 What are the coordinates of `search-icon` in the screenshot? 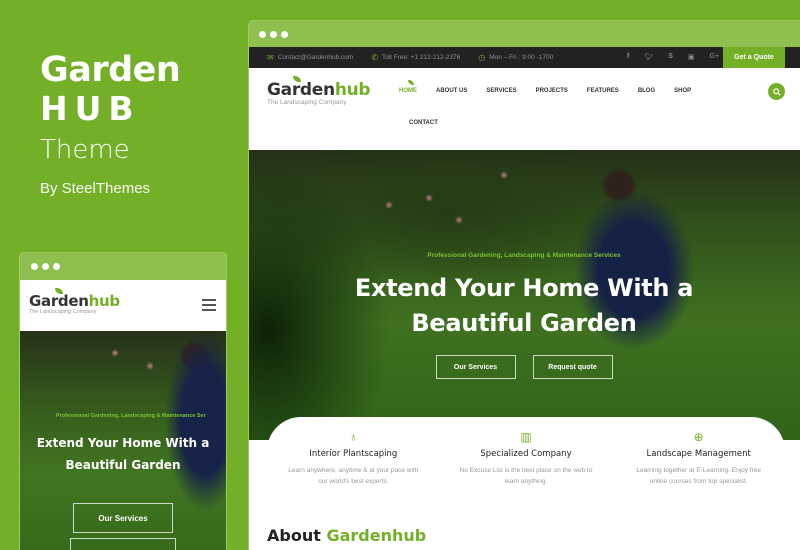 It's located at (776, 91).